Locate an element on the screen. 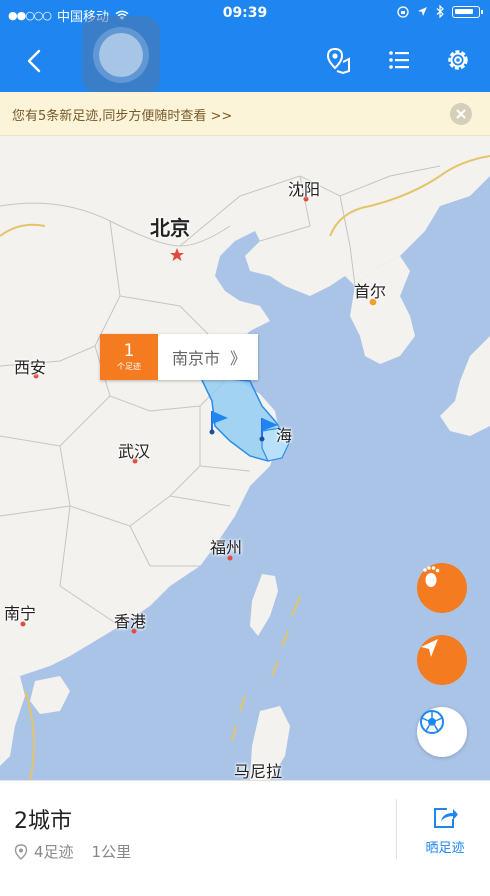 This screenshot has height=896, width=490. back-button is located at coordinates (35, 61).